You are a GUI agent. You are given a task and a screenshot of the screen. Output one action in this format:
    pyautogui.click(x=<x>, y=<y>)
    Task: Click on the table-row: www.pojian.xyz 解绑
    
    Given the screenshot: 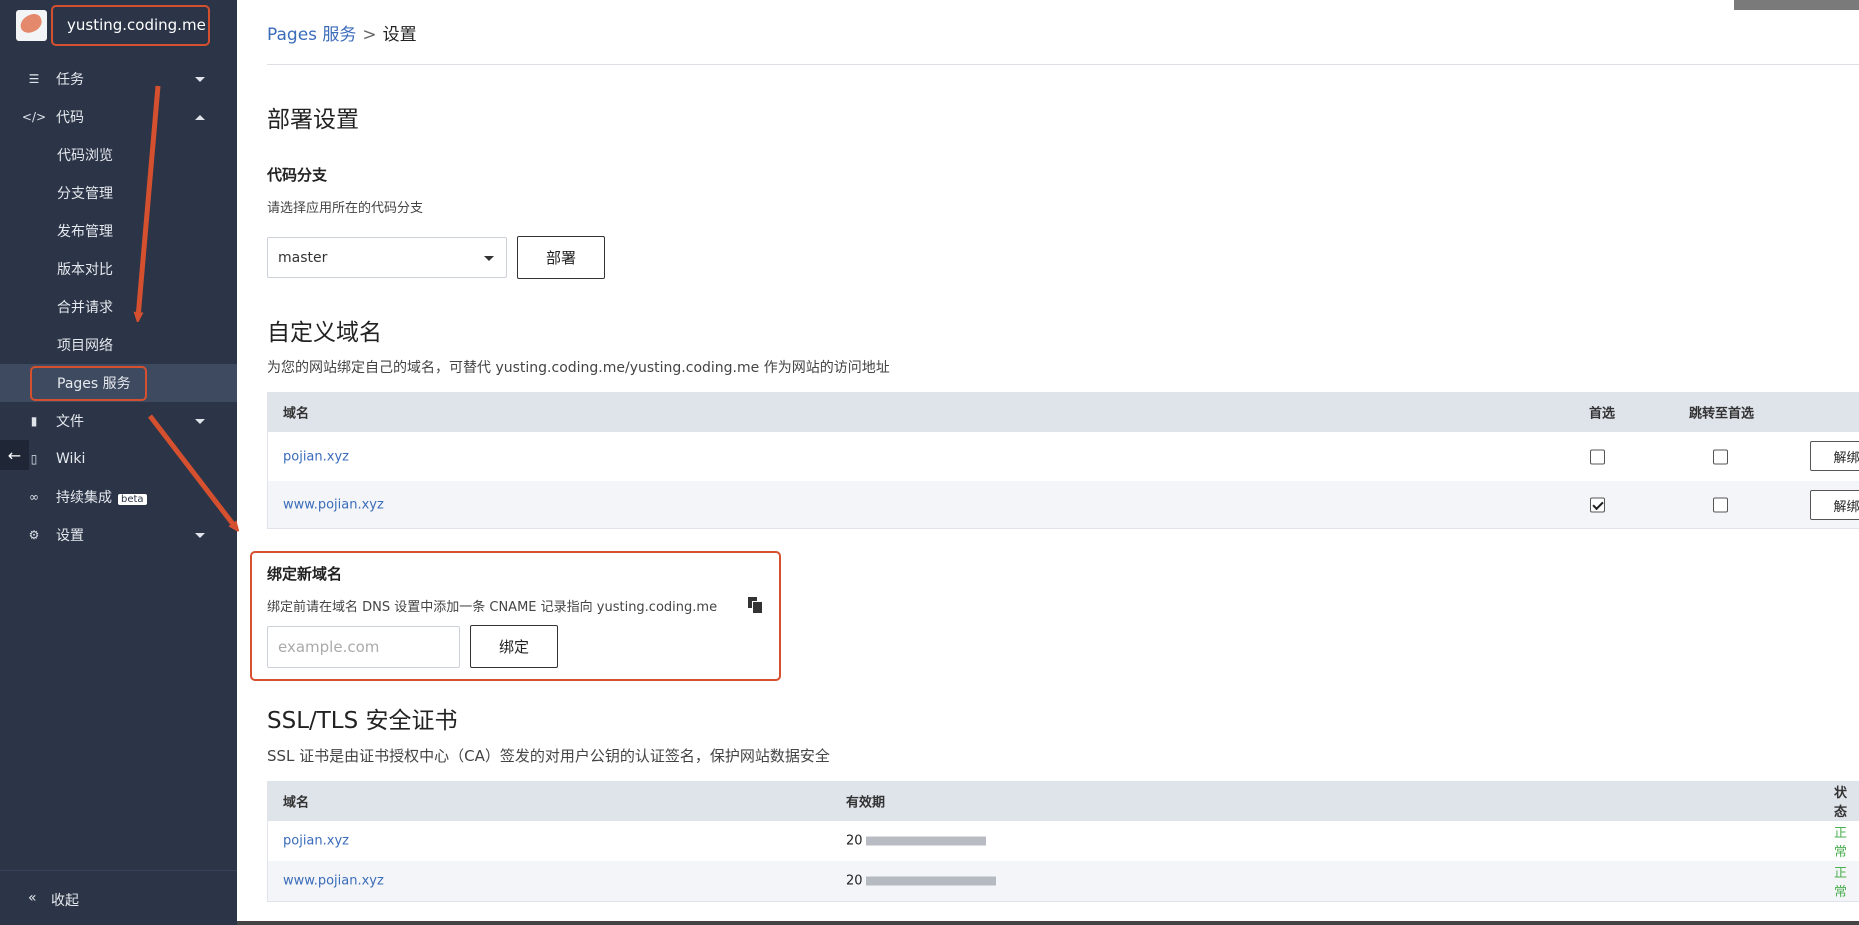 What is the action you would take?
    pyautogui.click(x=1063, y=504)
    